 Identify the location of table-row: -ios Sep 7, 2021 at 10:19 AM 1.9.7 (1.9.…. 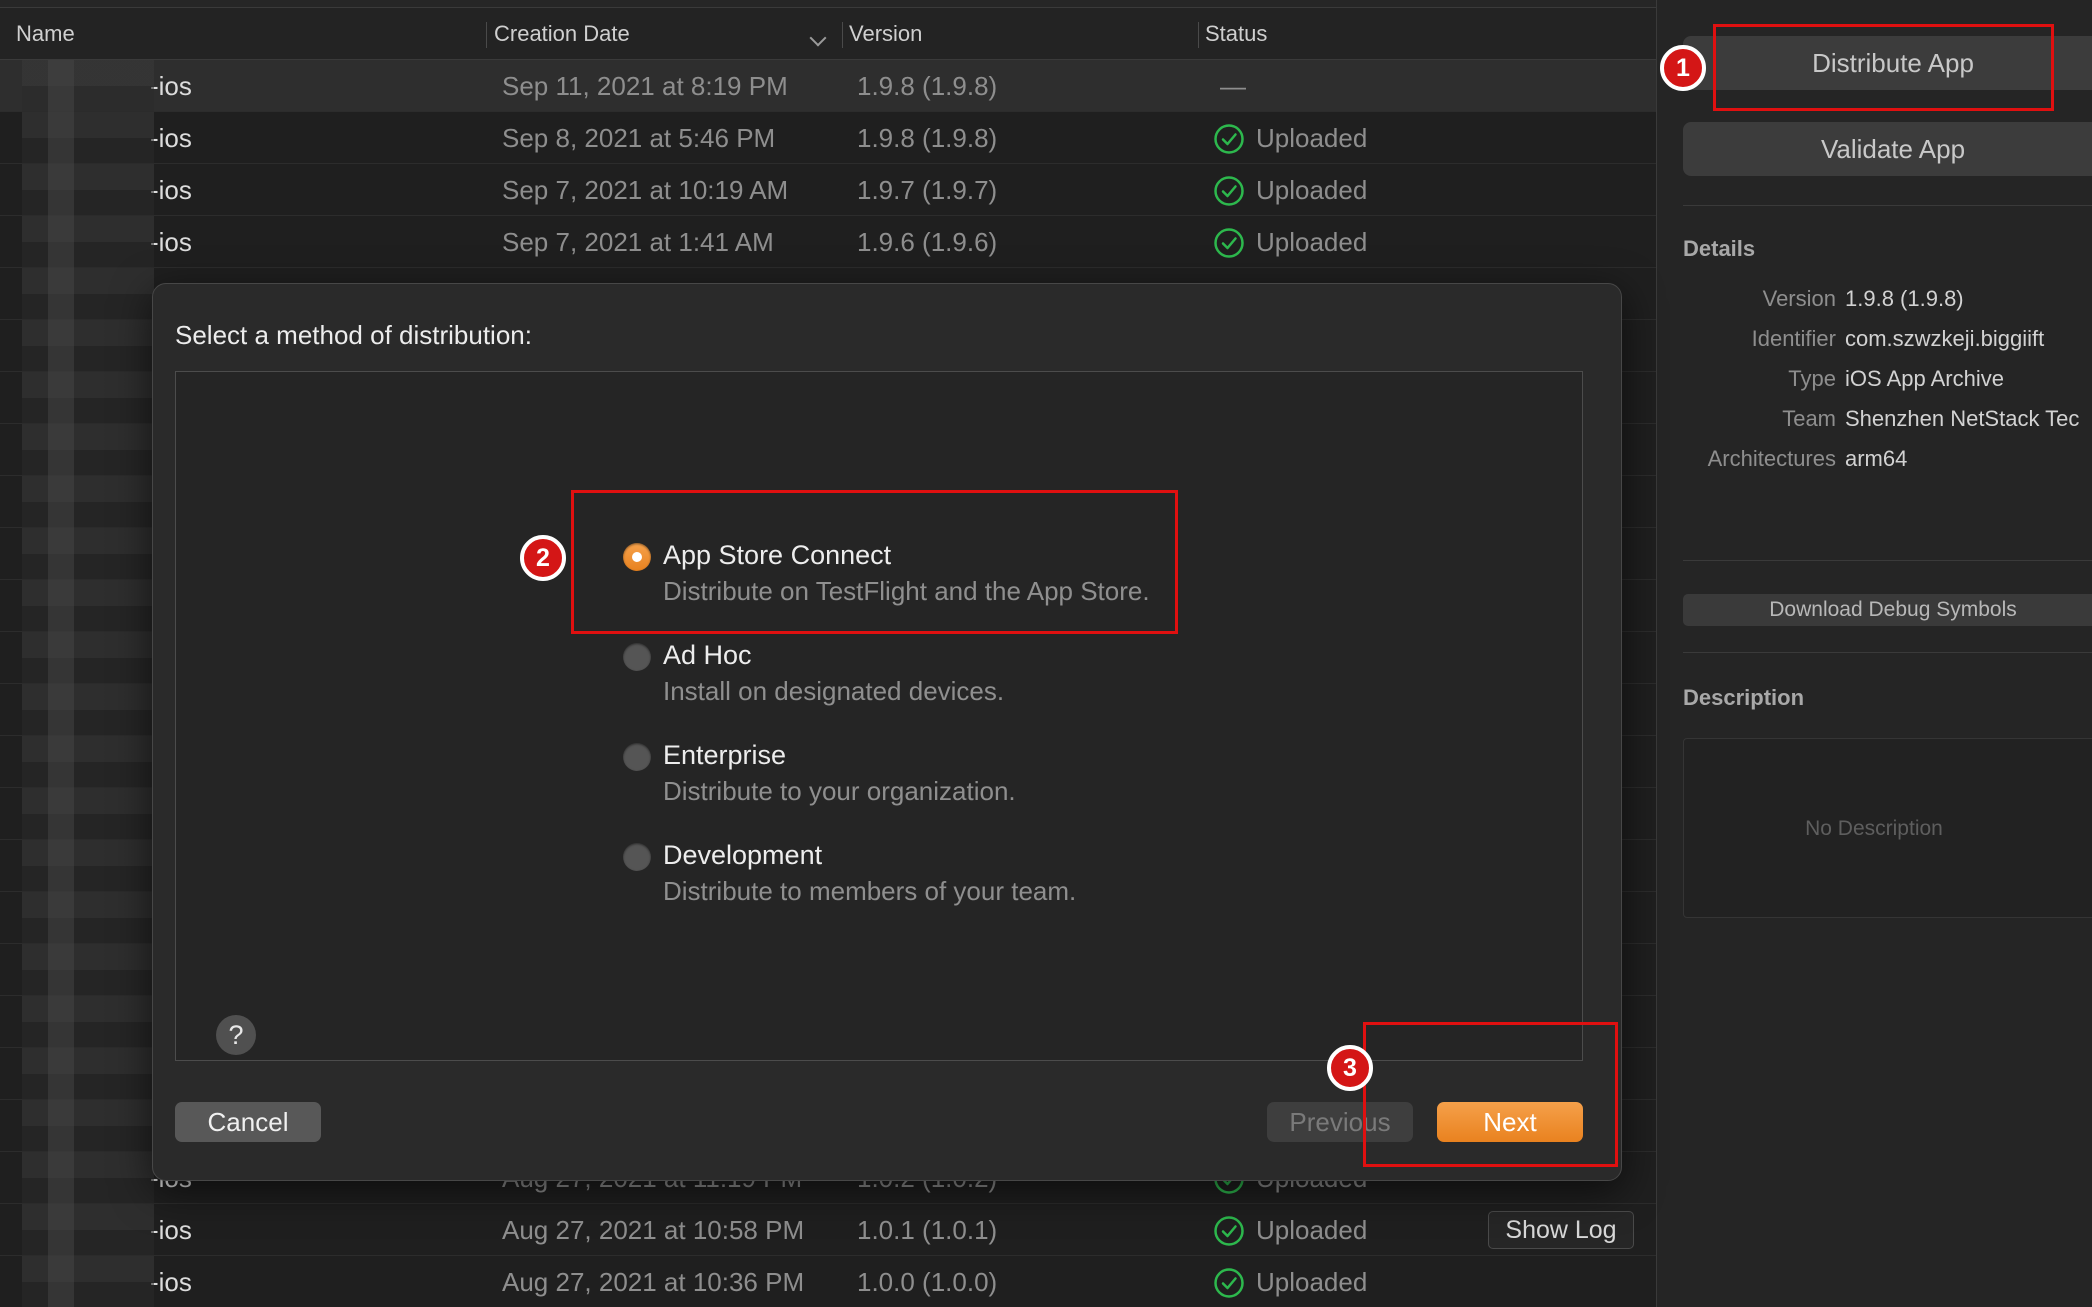
(828, 190).